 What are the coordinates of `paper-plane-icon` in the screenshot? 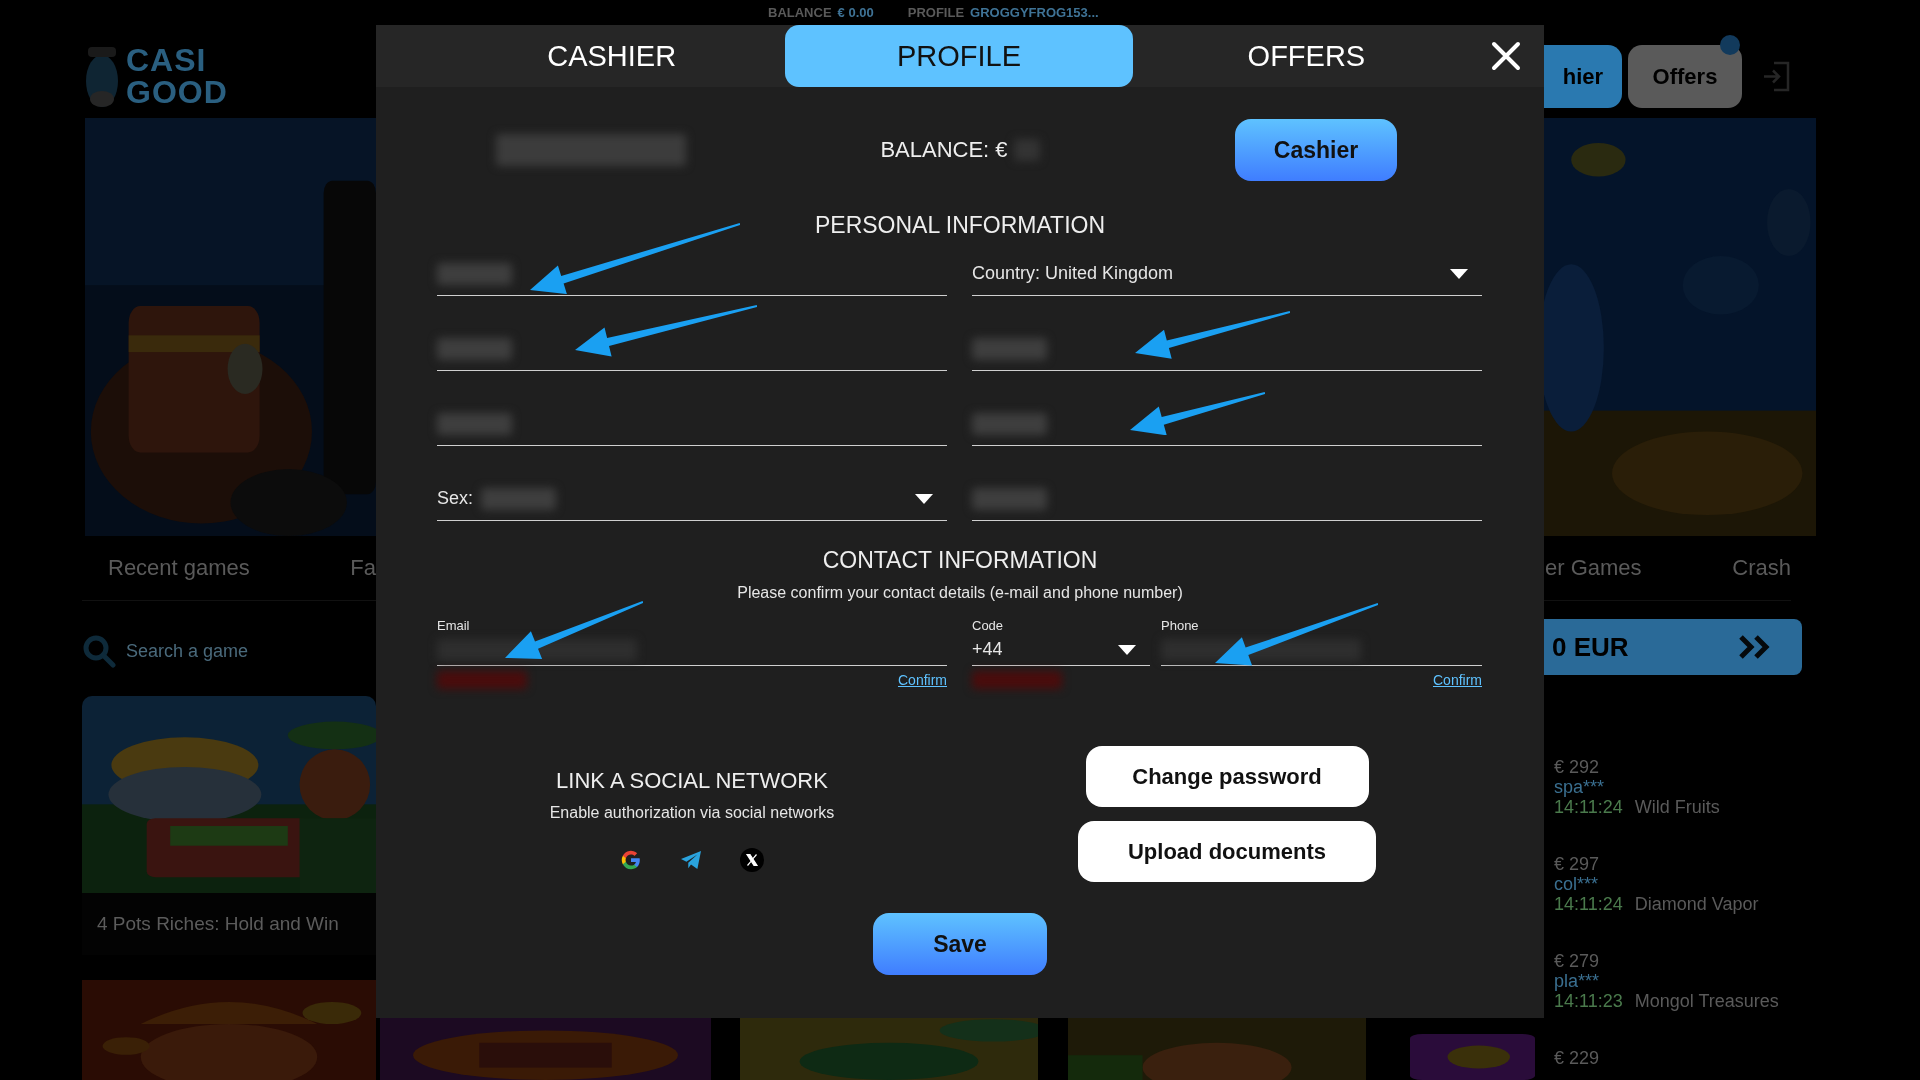 It's located at (691, 860).